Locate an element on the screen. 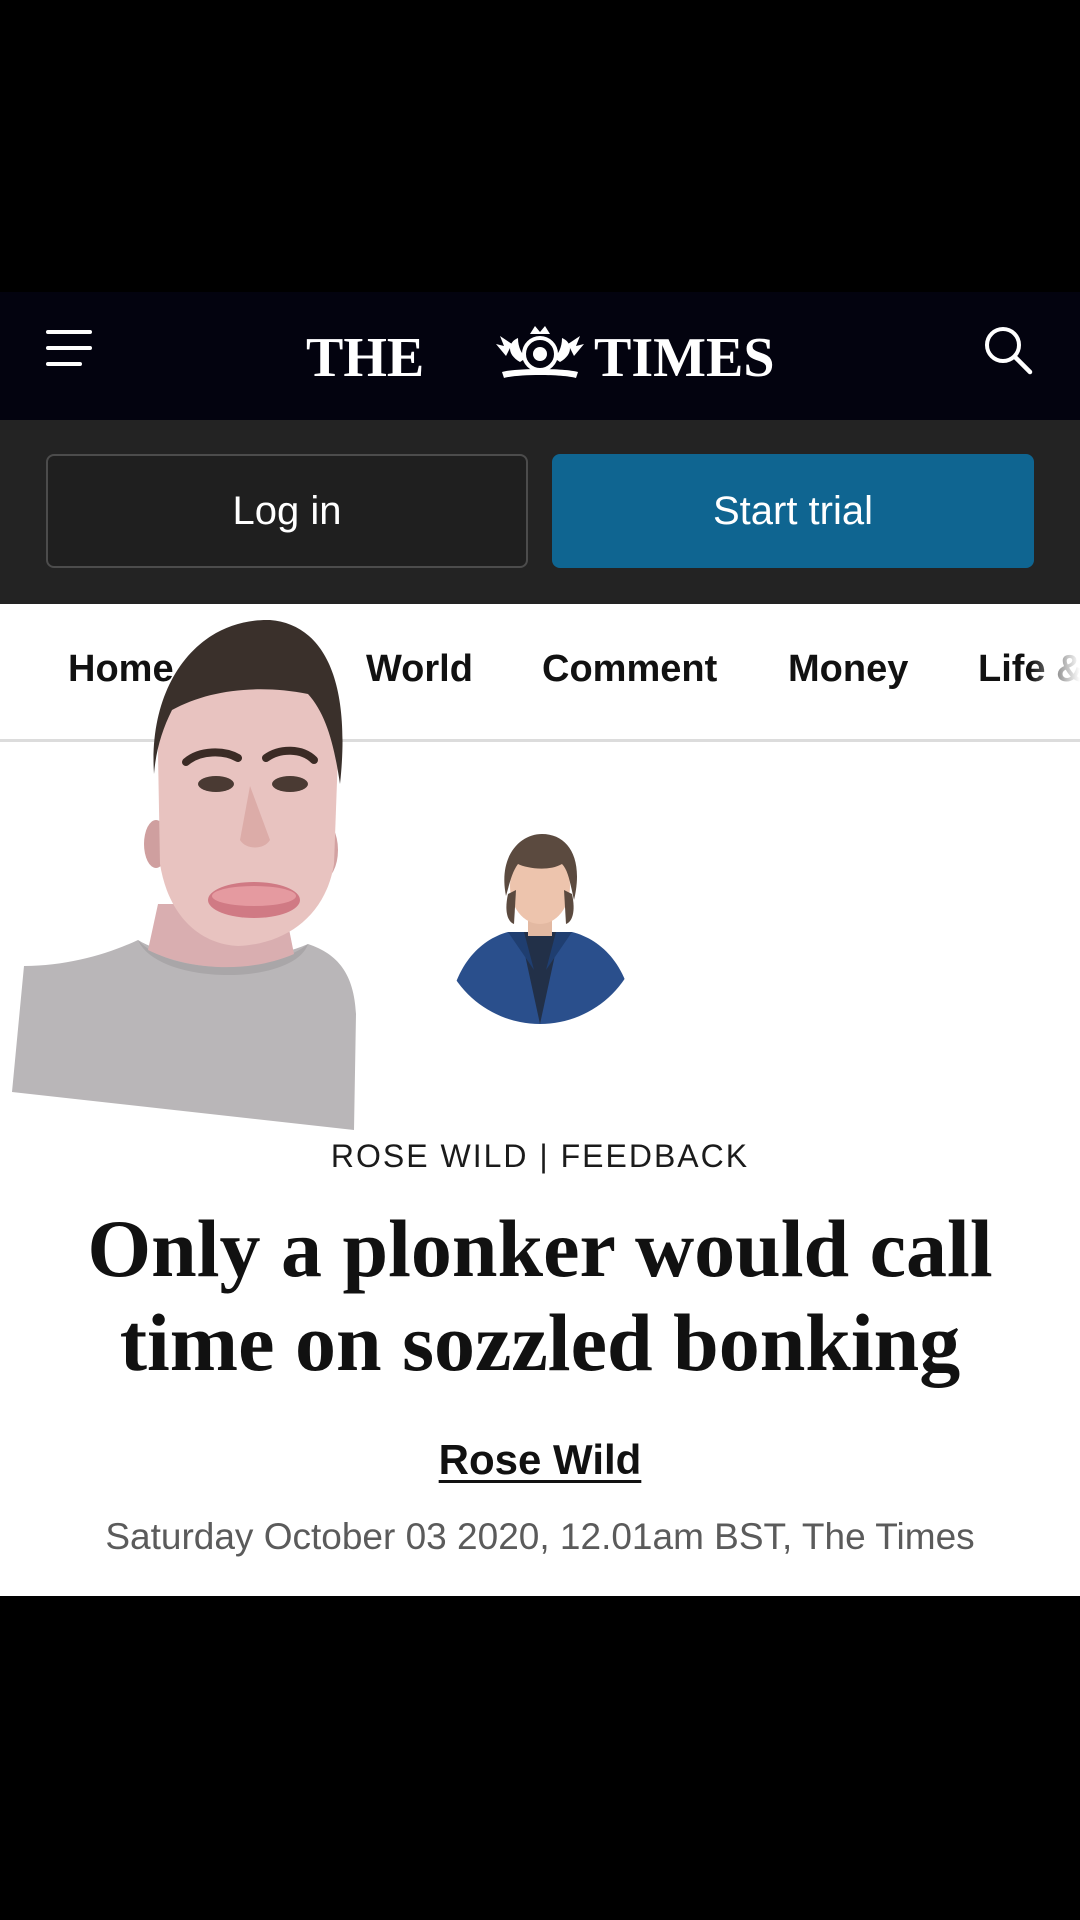  nav-fade is located at coordinates (1055, 671).